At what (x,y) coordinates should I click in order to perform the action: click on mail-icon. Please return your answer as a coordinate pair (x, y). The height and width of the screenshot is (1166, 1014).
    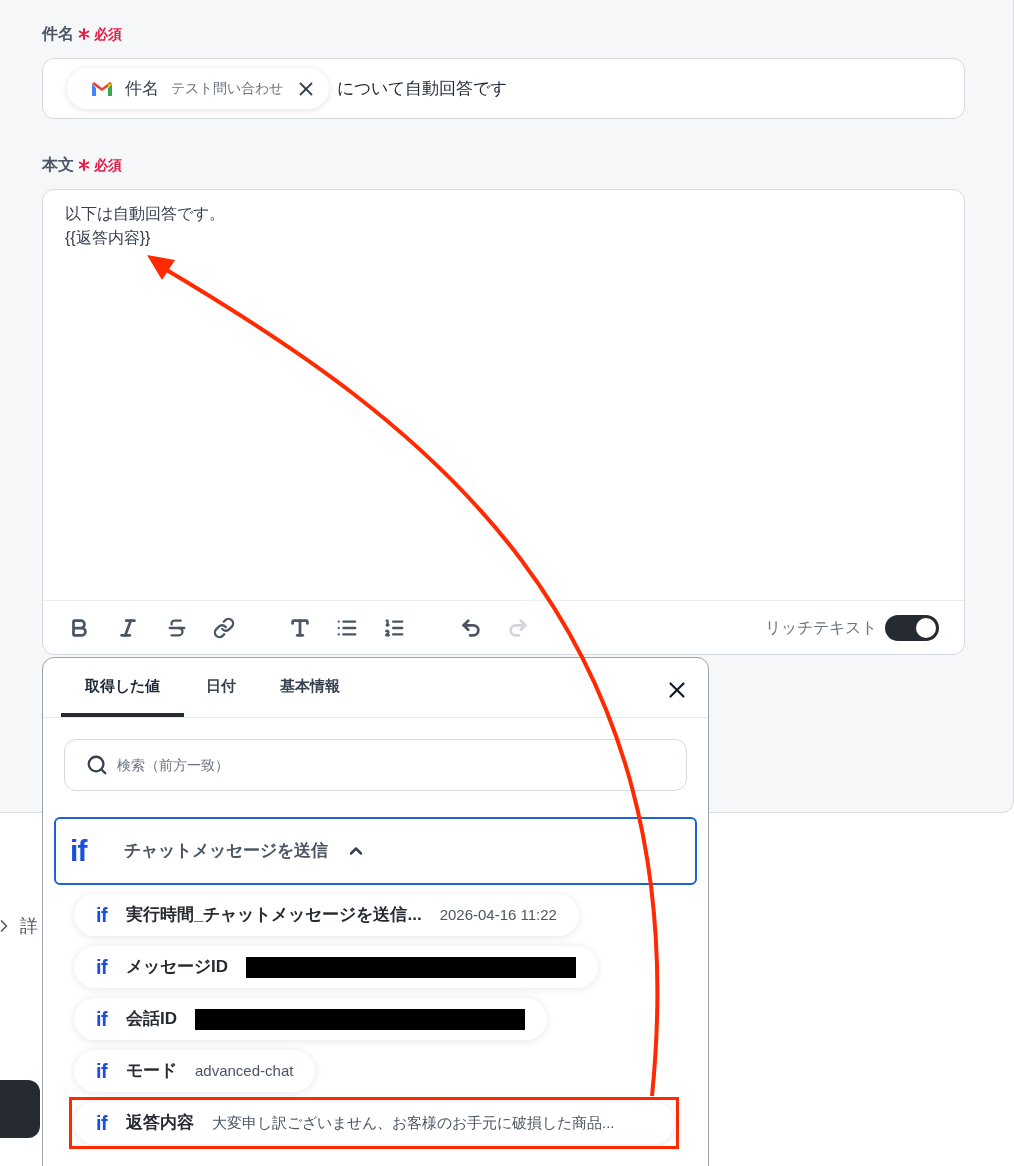
    Looking at the image, I should click on (102, 88).